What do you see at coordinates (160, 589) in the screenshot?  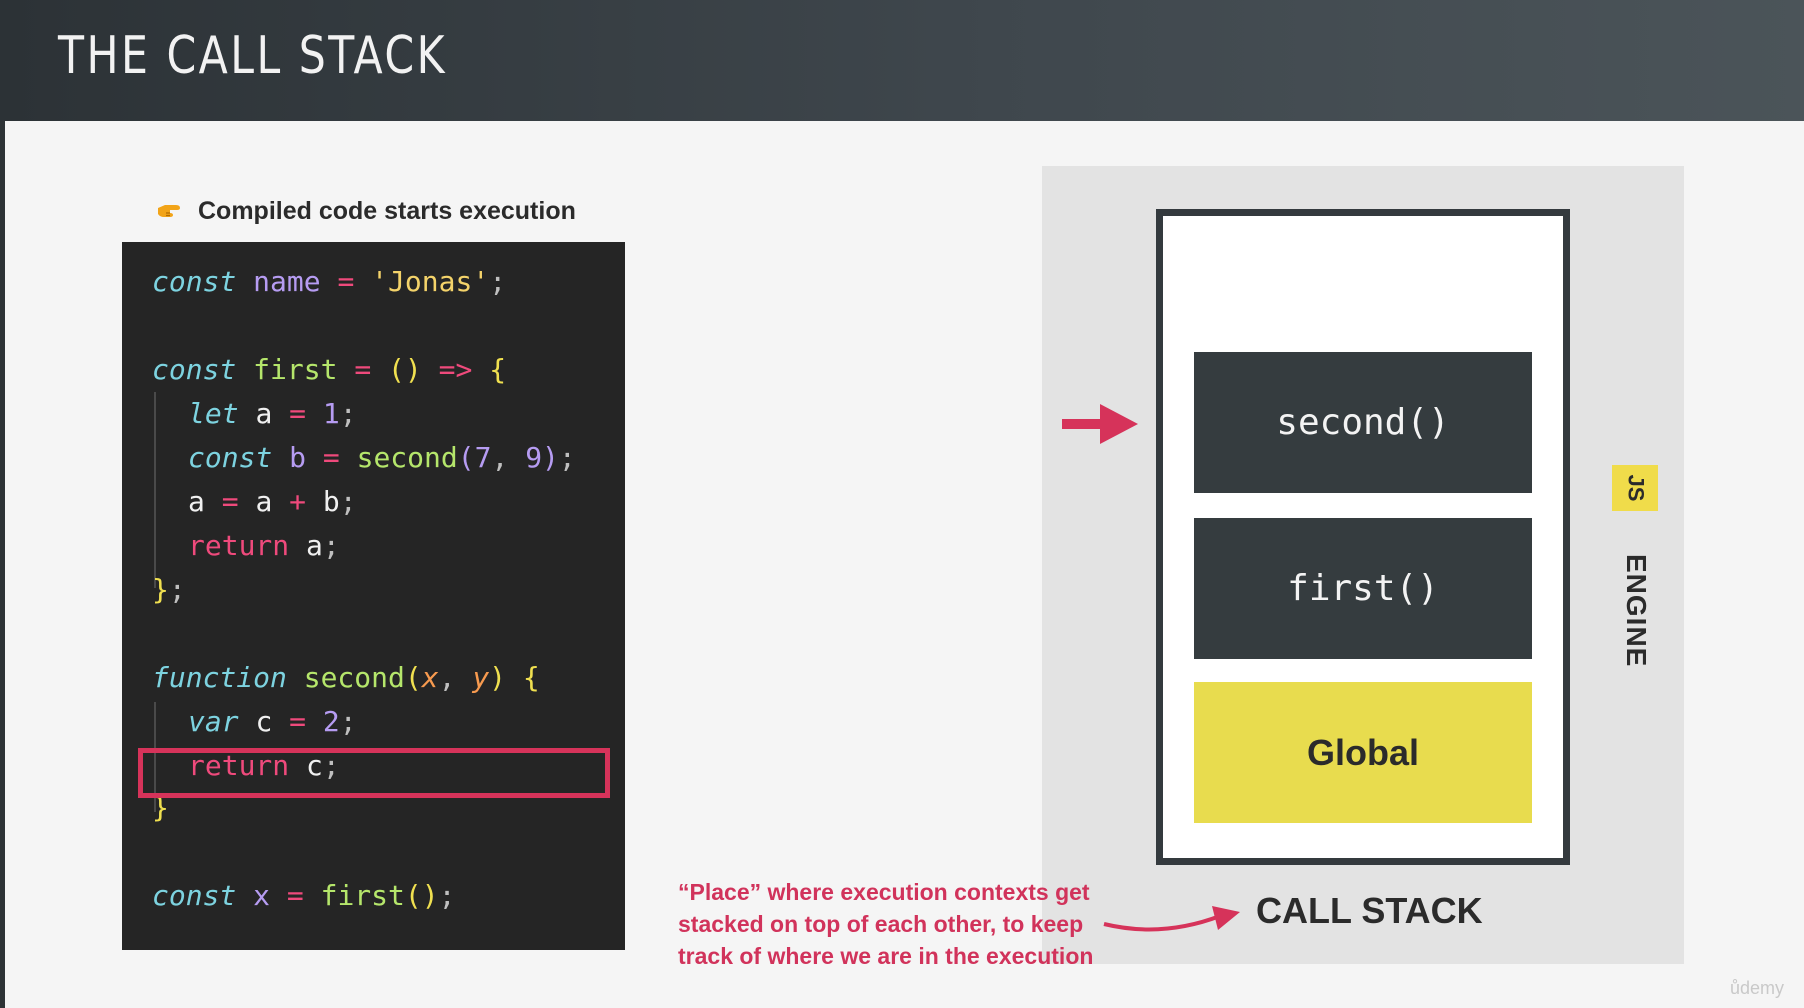 I see `brace: }` at bounding box center [160, 589].